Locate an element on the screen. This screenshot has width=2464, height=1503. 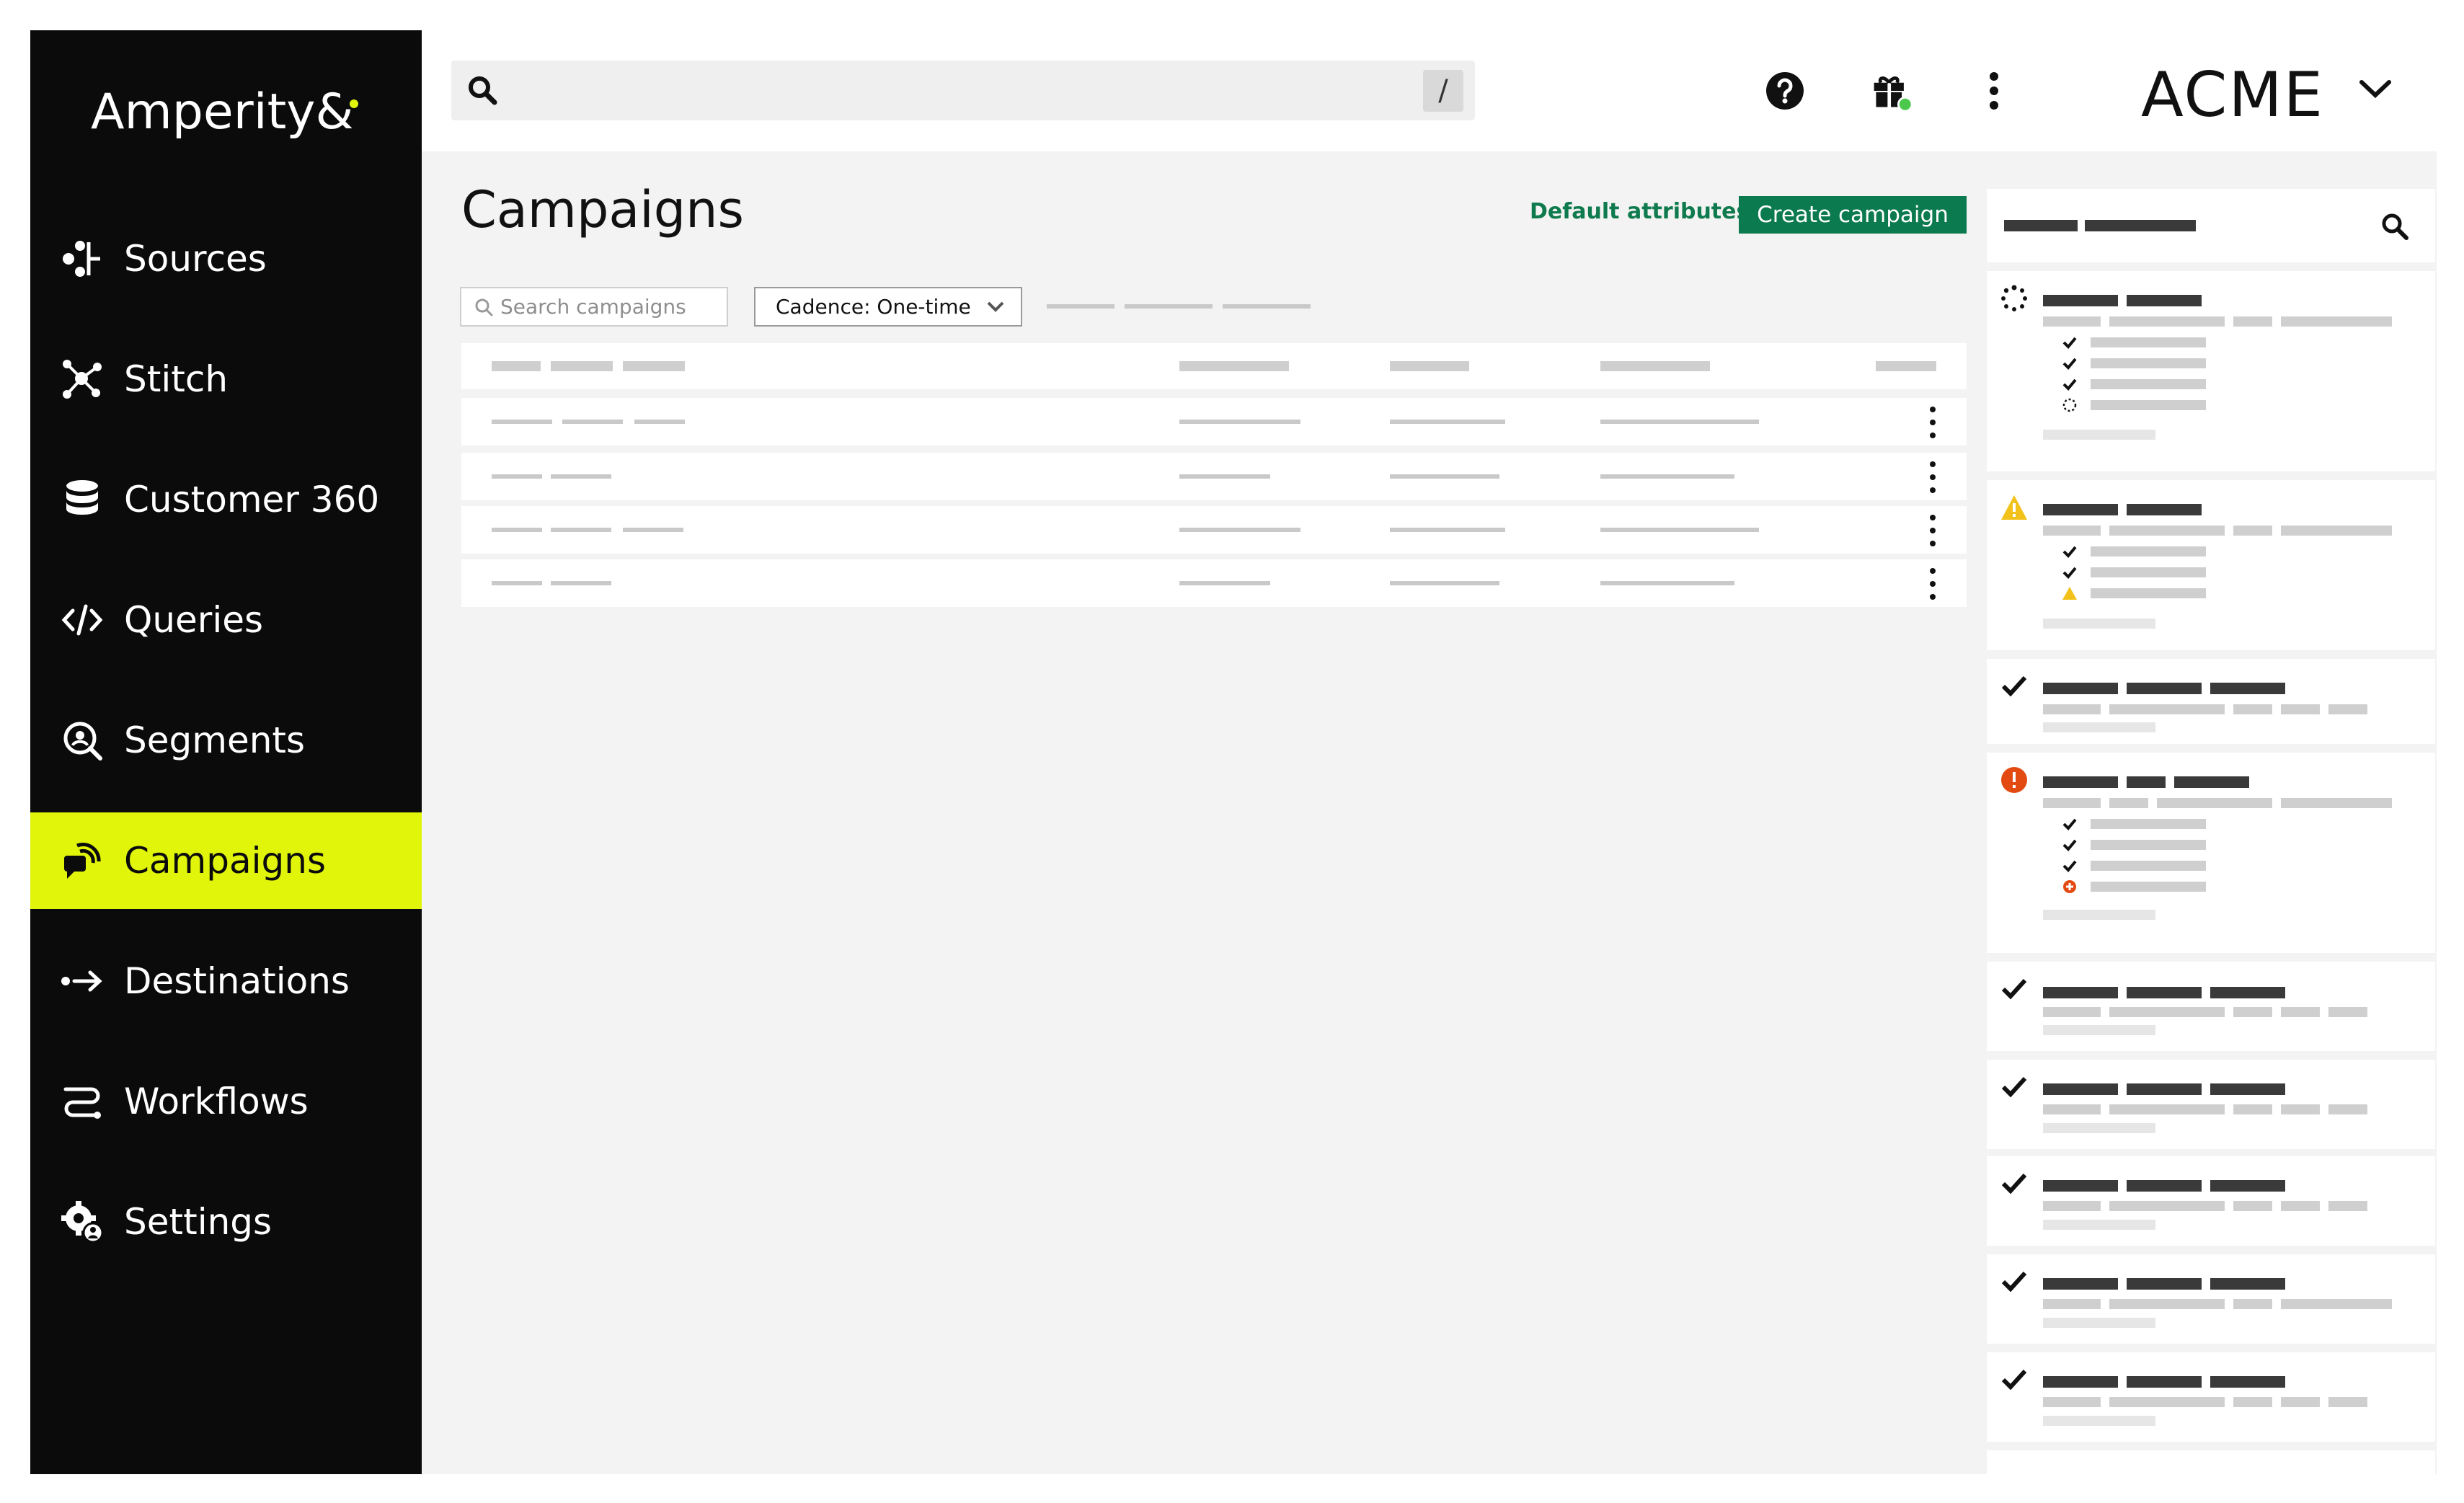
campaign-search-field is located at coordinates (594, 307).